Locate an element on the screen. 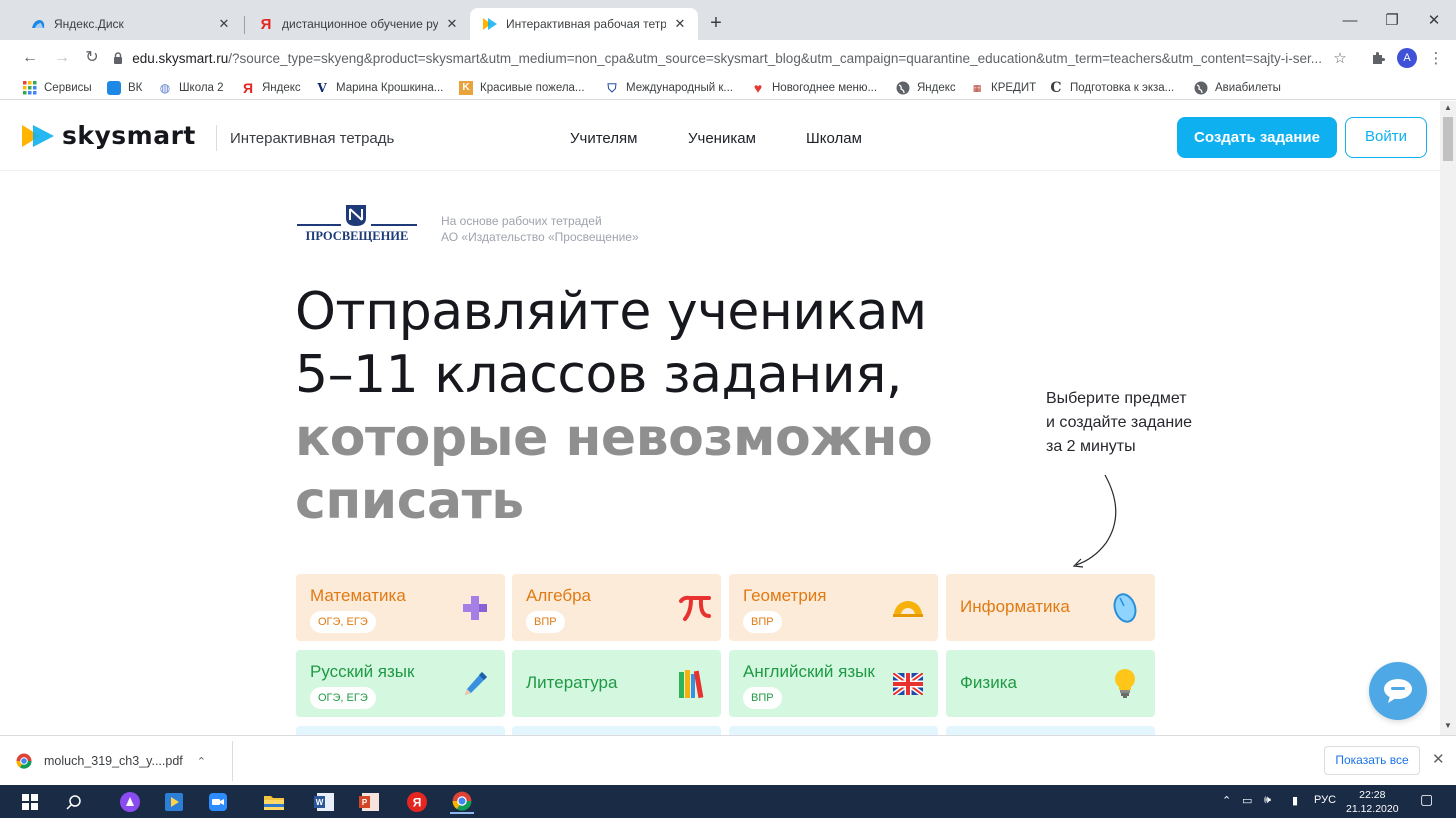 The height and width of the screenshot is (818, 1456). show-all-downloads-button: Показать все is located at coordinates (1372, 760).